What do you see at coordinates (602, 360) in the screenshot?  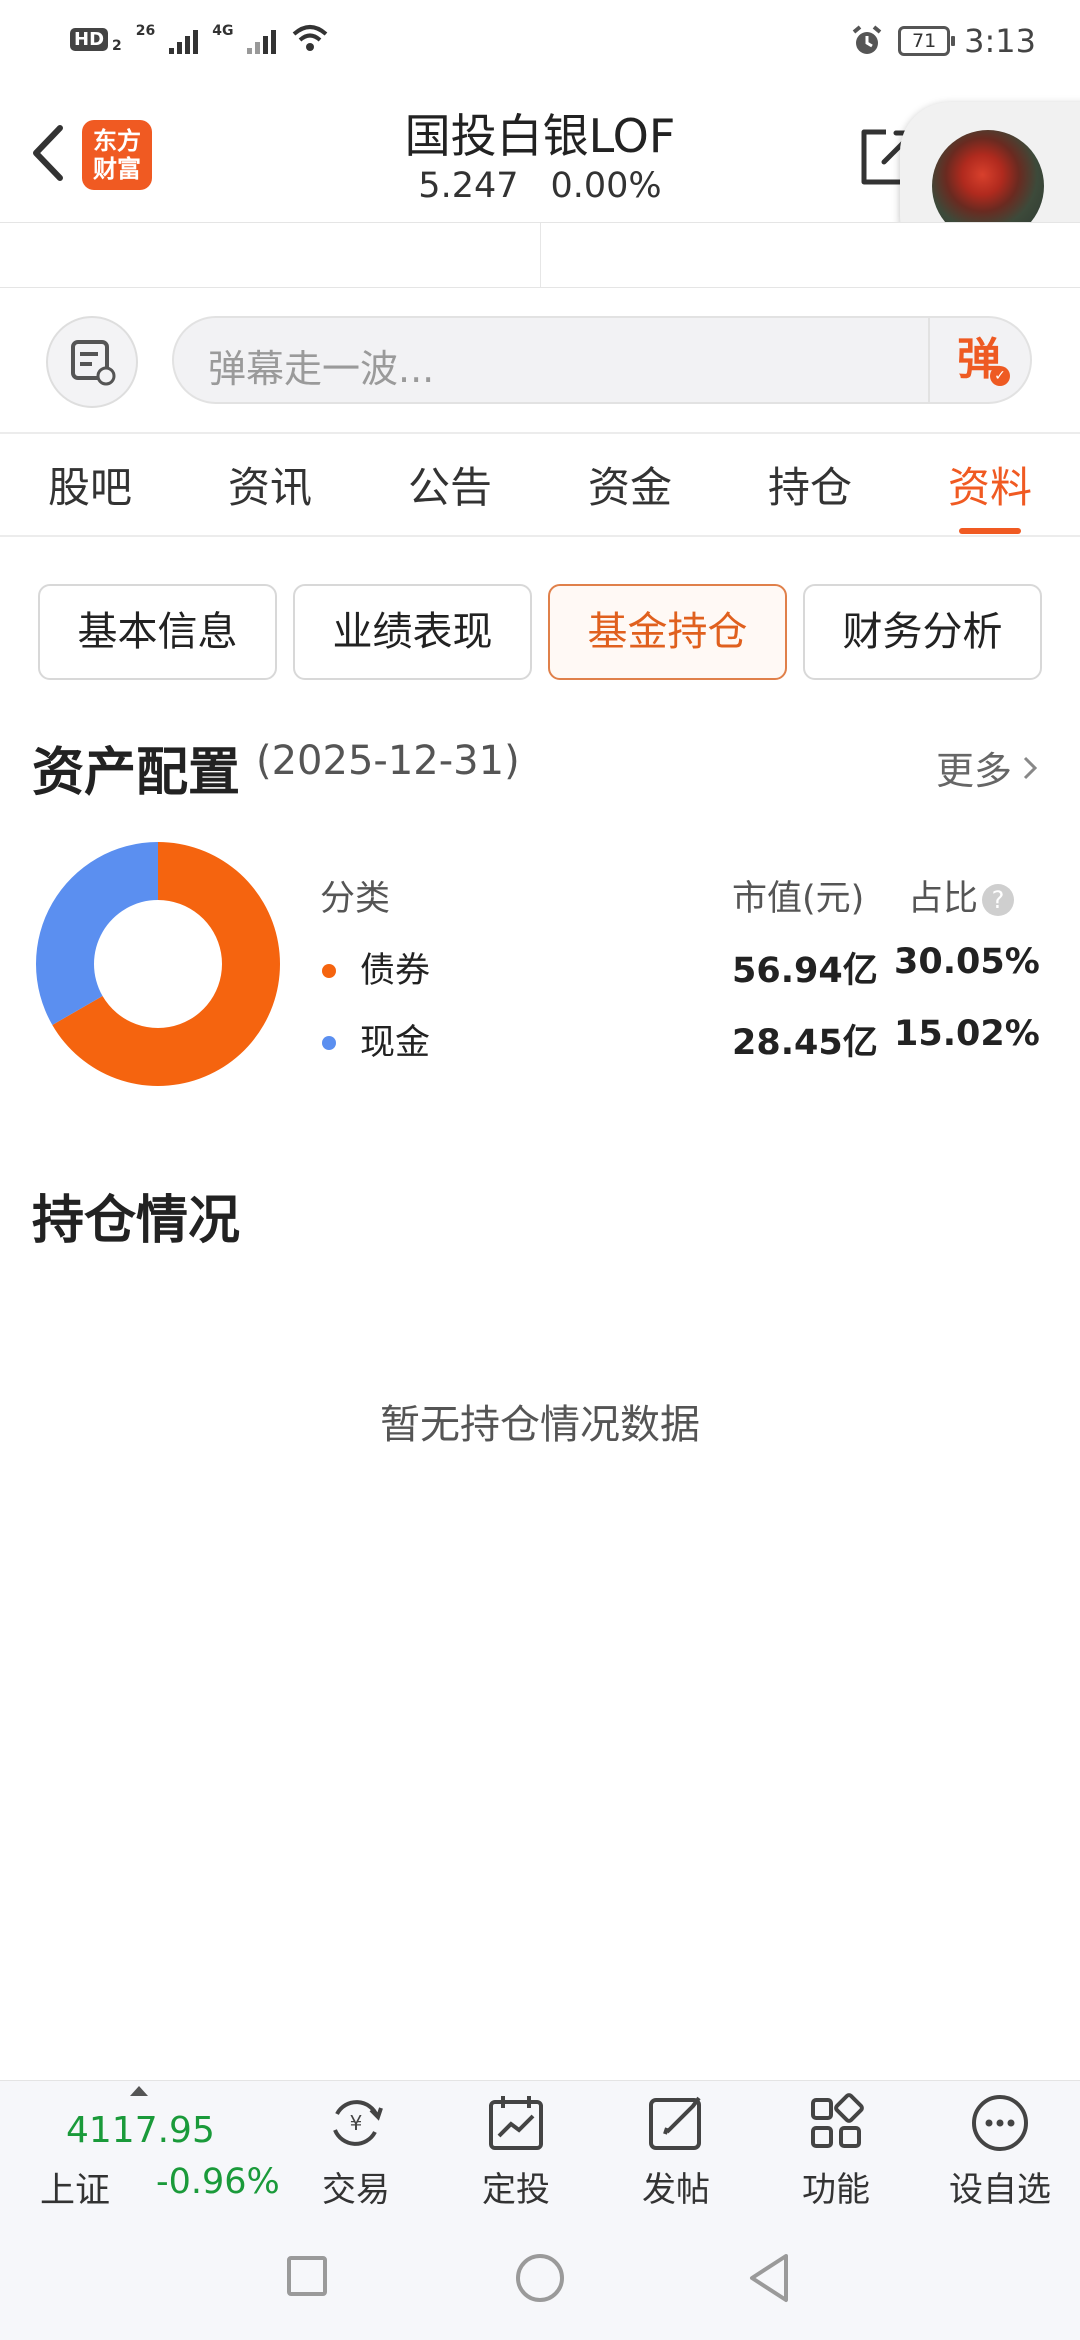 I see `danmu-input: 弹幕走一波... 弹 ✓` at bounding box center [602, 360].